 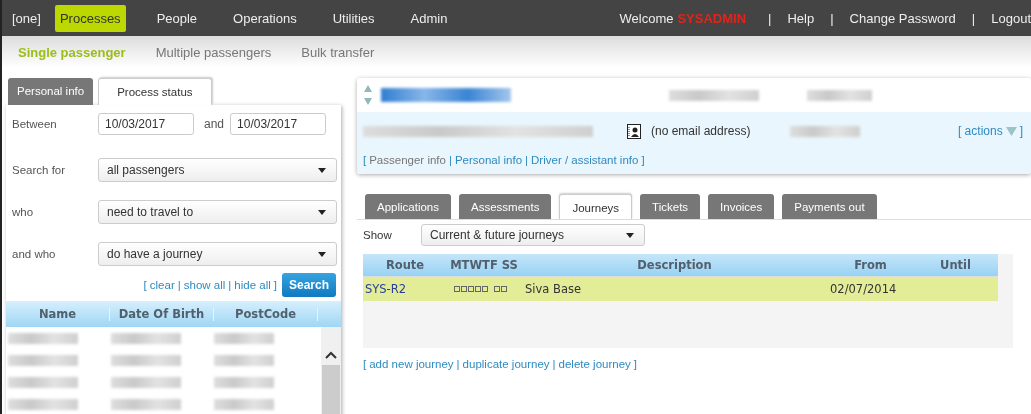 I want to click on field-label: and, so click(x=214, y=124).